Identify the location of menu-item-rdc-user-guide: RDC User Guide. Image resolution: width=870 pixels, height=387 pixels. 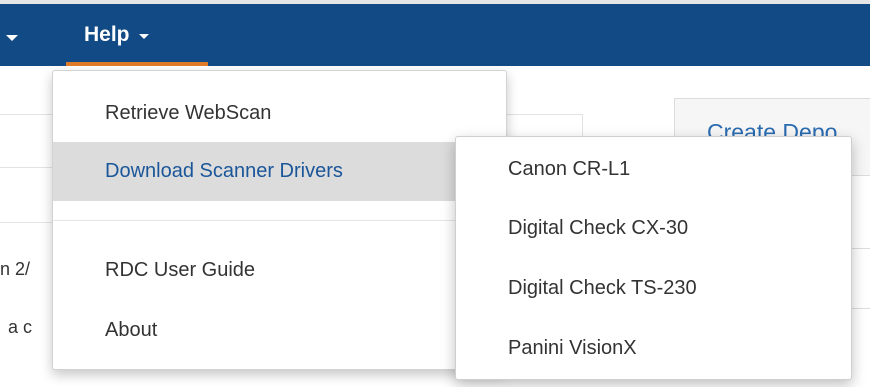
(279, 270).